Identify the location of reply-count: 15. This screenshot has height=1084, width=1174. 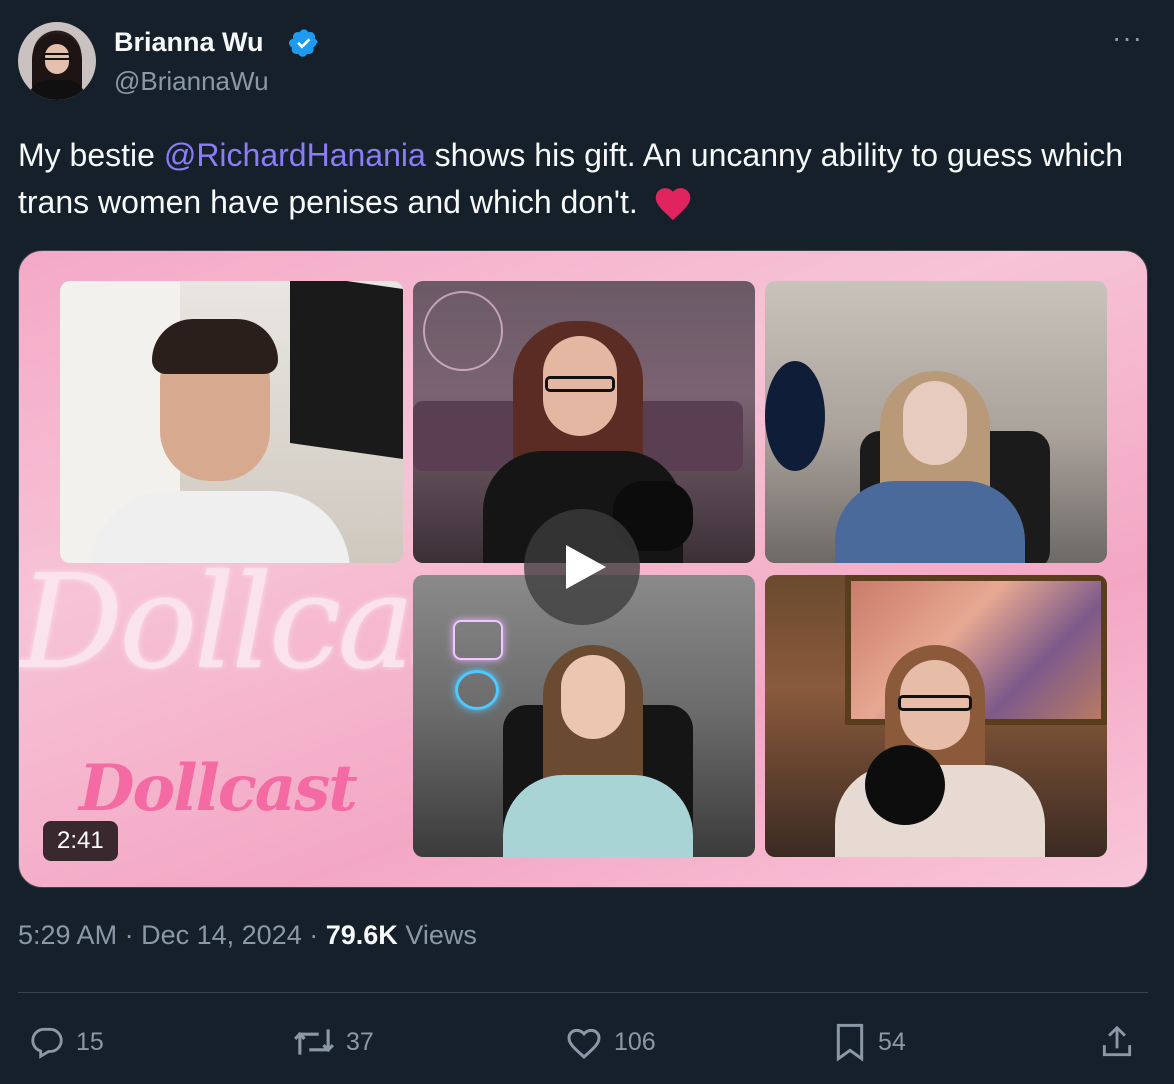
(90, 1041).